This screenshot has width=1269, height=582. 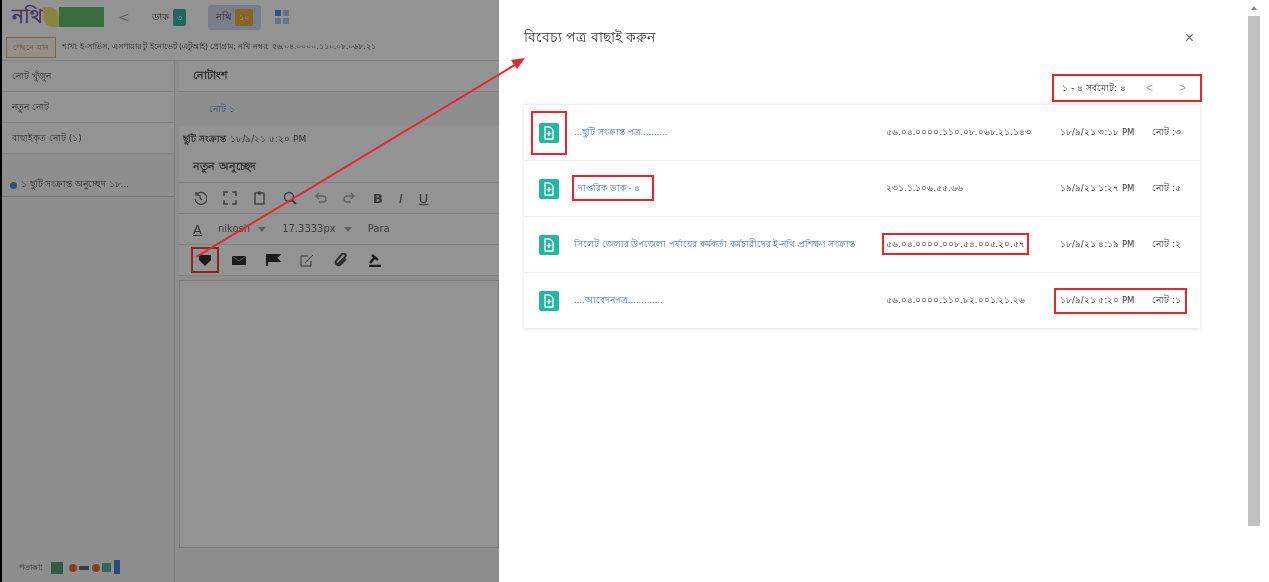 What do you see at coordinates (1097, 188) in the screenshot?
I see `letter-date: ১৯/৯/২১ ১:২৭ PM` at bounding box center [1097, 188].